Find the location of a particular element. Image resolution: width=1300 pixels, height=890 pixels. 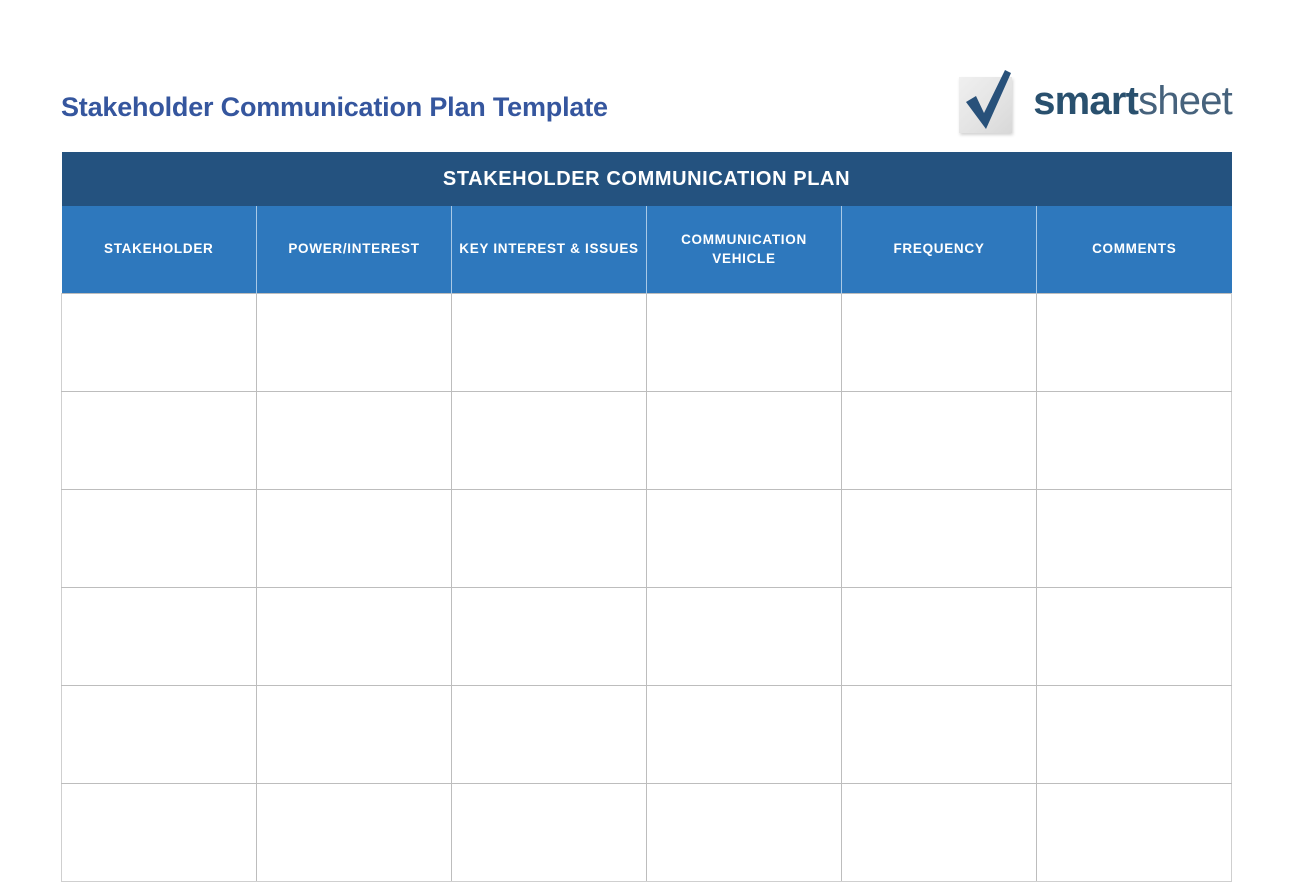

table-banner-row: STAKEHOLDER COMMUNICATION PLAN is located at coordinates (646, 179).